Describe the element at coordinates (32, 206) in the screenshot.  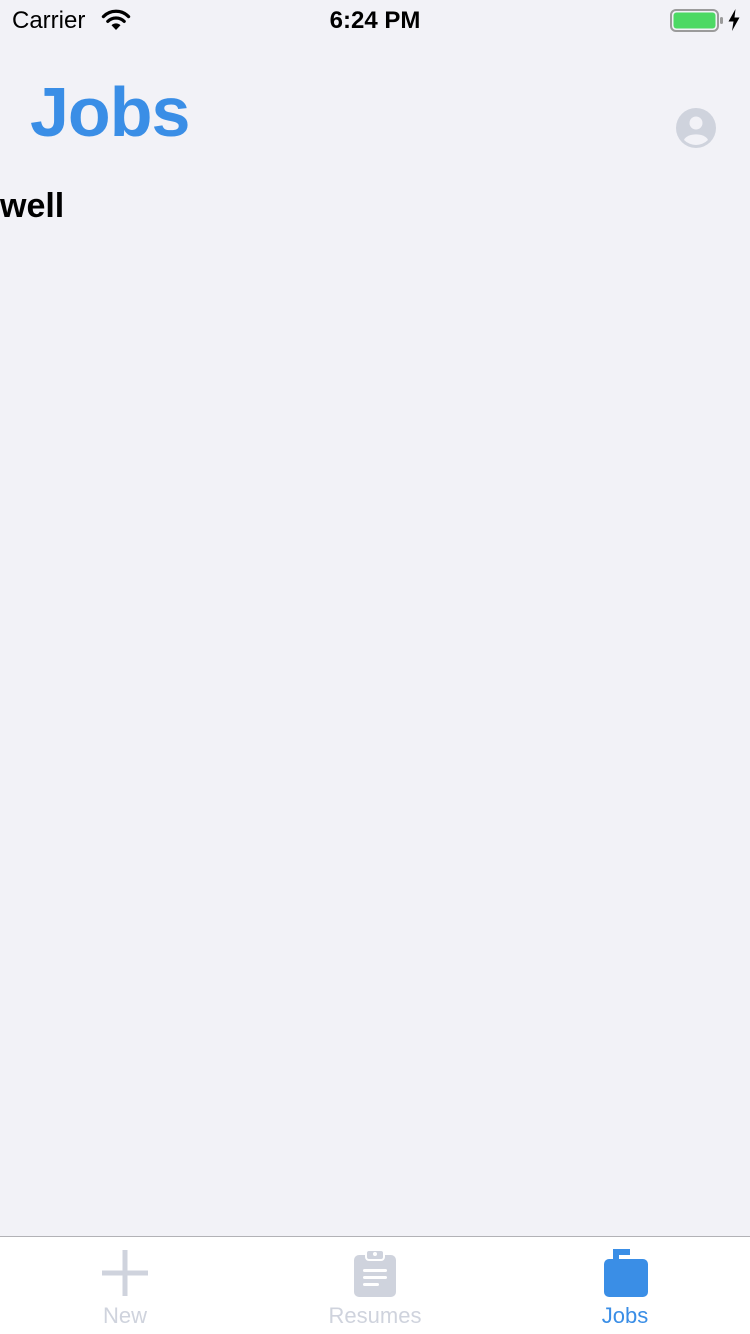
I see `list-item: well` at that location.